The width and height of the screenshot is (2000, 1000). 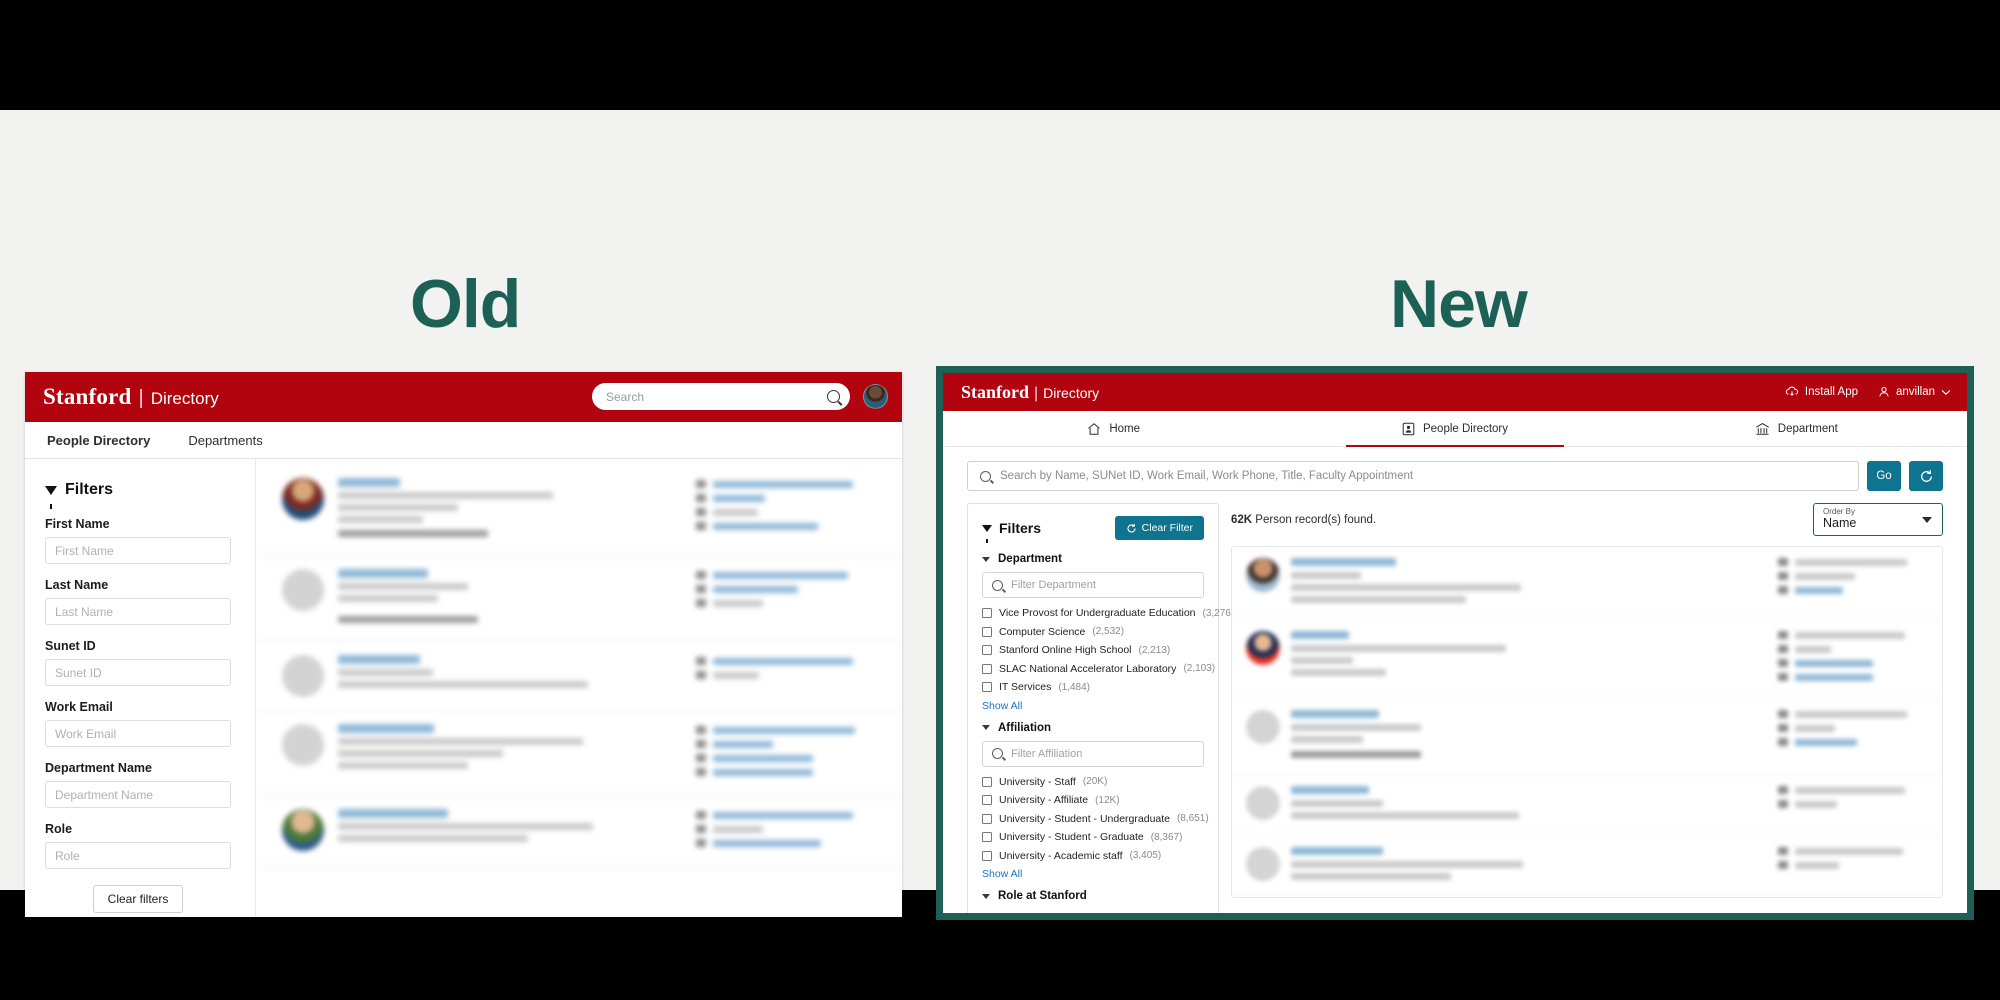 What do you see at coordinates (1159, 528) in the screenshot?
I see `clear-filter-button: Clear Filter` at bounding box center [1159, 528].